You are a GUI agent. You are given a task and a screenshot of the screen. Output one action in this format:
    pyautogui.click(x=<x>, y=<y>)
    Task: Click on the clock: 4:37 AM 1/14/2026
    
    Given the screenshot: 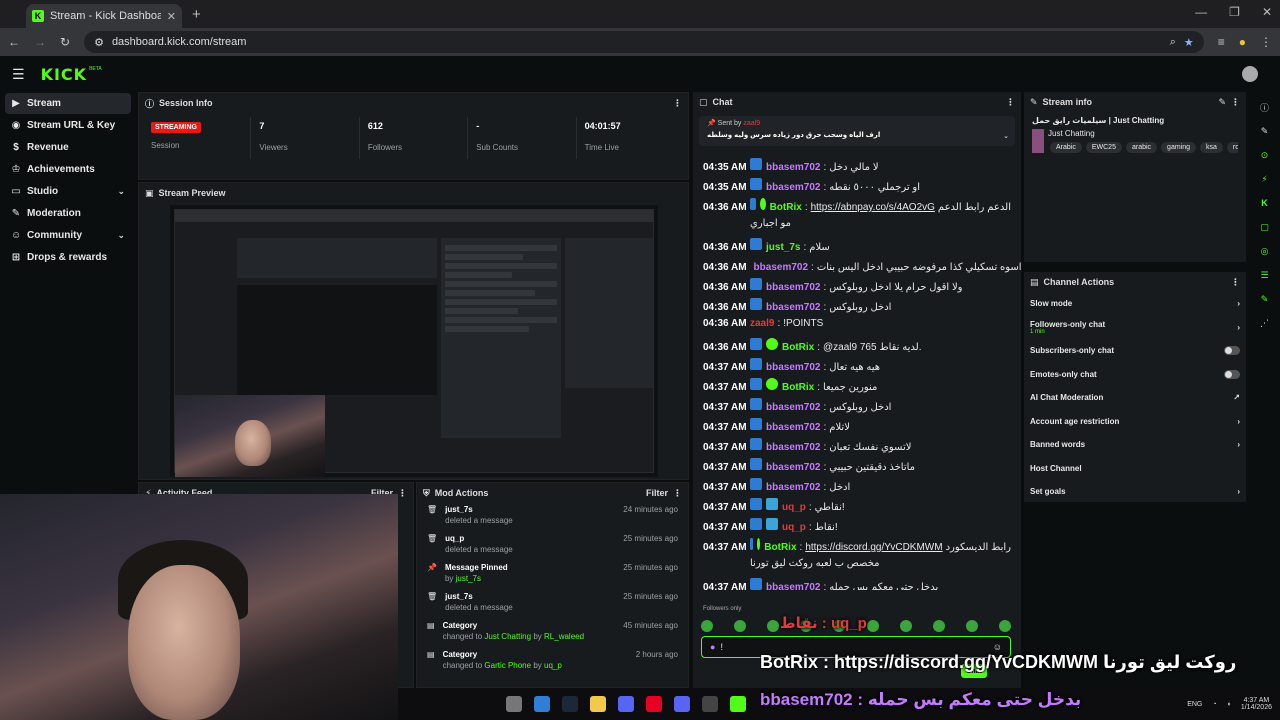 What is the action you would take?
    pyautogui.click(x=1256, y=704)
    